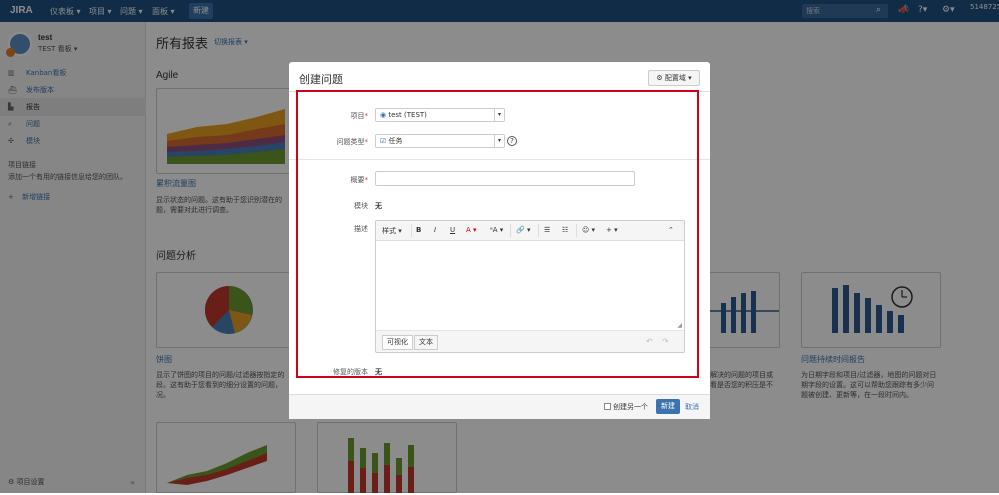 This screenshot has height=495, width=999. What do you see at coordinates (630, 407) in the screenshot?
I see `create-another-label: 创建另一个` at bounding box center [630, 407].